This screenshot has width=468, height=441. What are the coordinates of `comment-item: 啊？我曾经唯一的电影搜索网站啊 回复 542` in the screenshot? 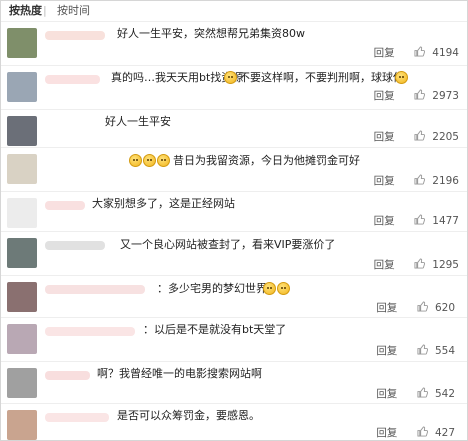 It's located at (234, 382).